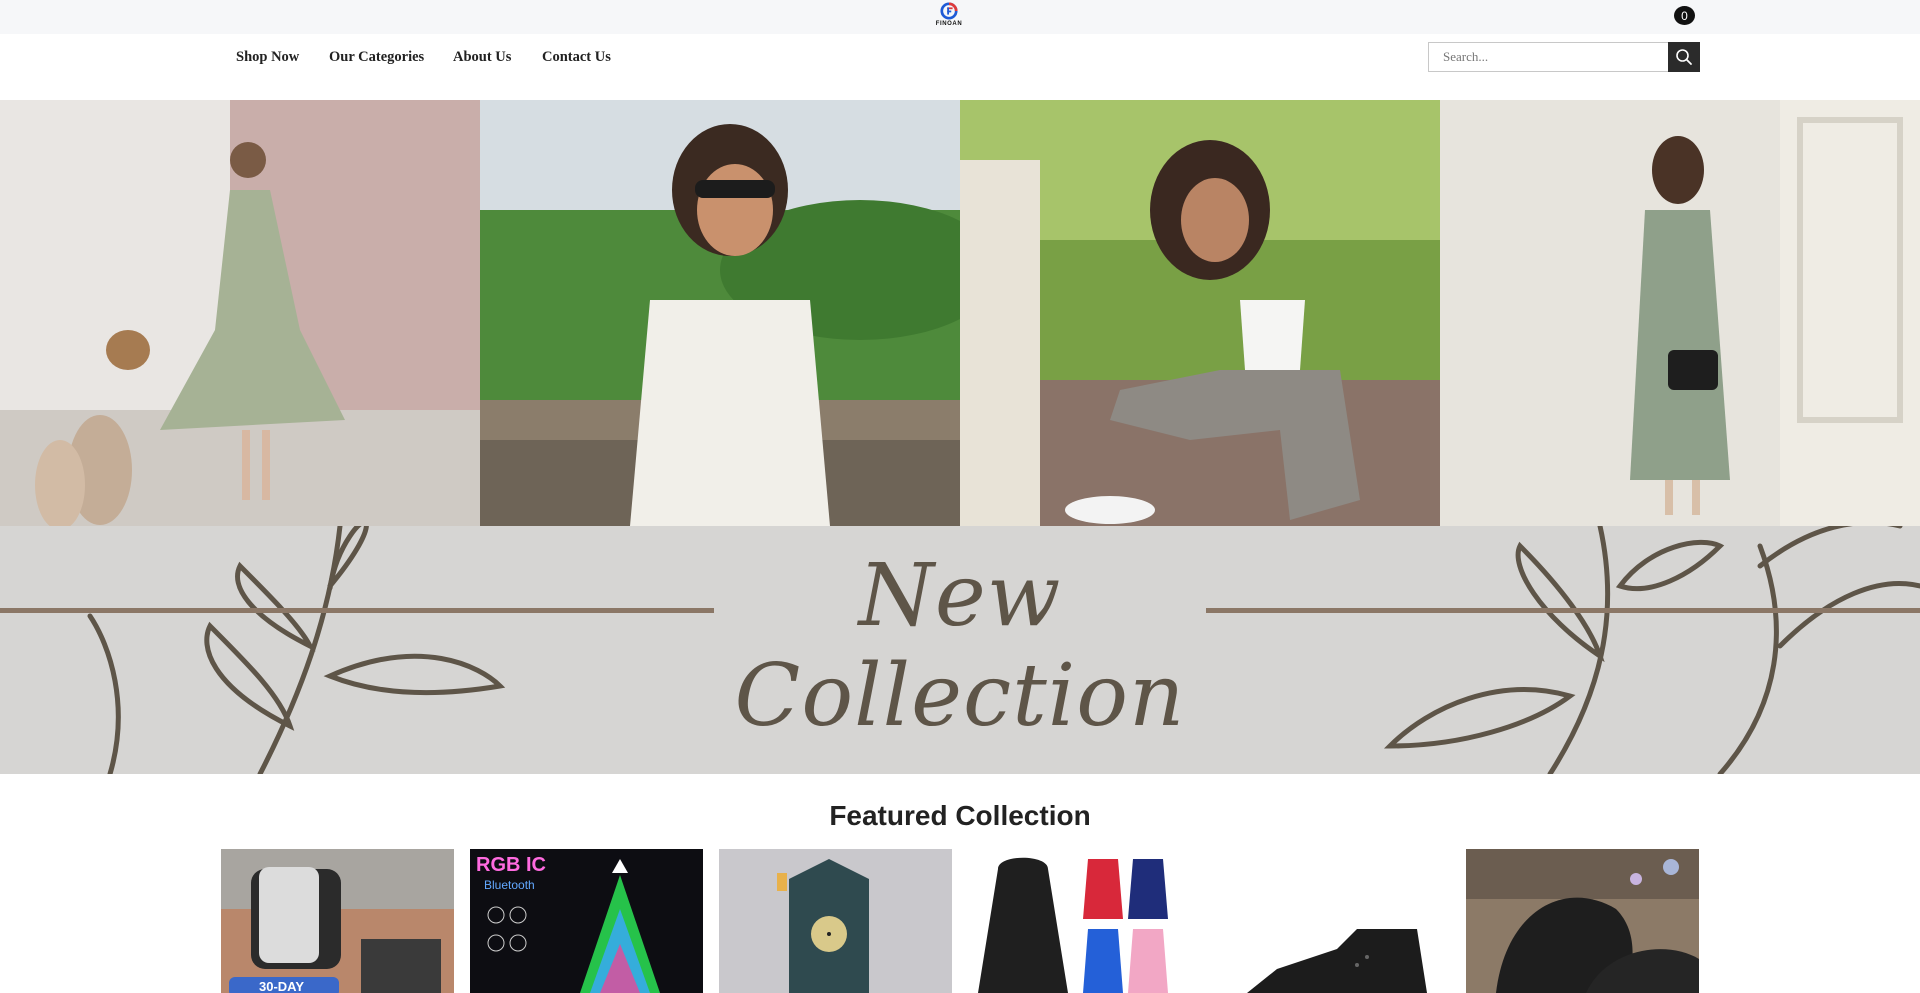 The width and height of the screenshot is (1920, 993). I want to click on product-card-high-top-sneaker, so click(1333, 921).